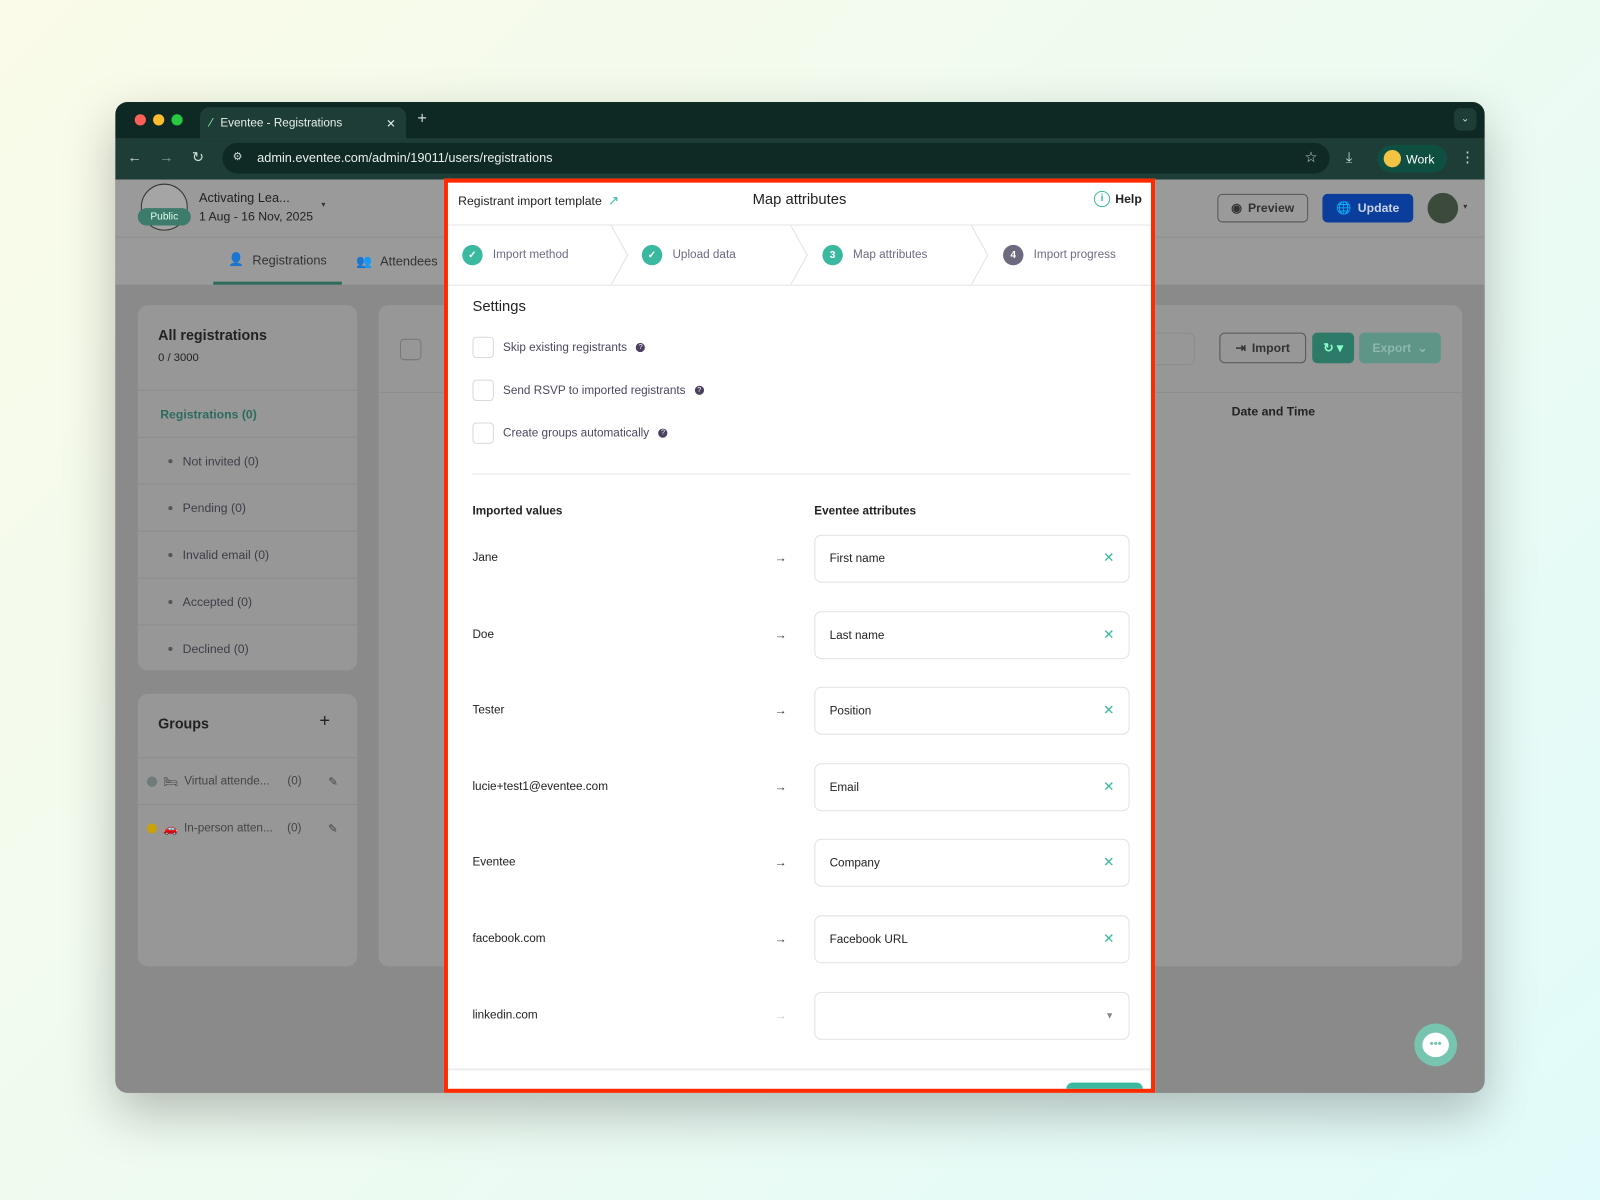 This screenshot has width=1600, height=1200. I want to click on bookmark-star-icon: ☆, so click(1311, 157).